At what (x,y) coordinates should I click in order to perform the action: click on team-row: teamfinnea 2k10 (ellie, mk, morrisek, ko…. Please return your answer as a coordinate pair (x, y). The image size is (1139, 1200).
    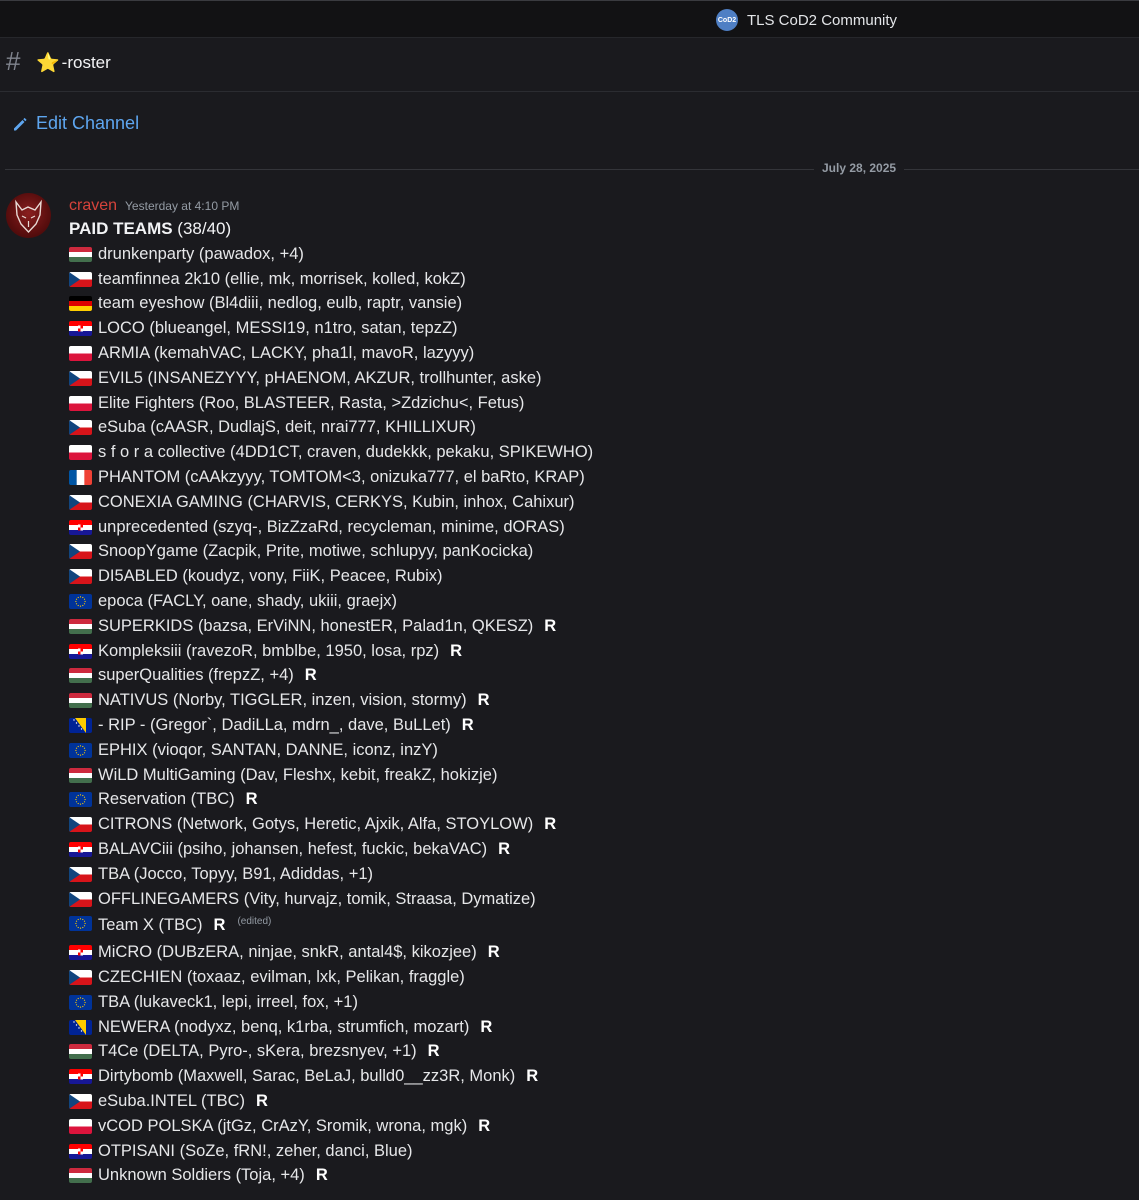
    Looking at the image, I should click on (331, 279).